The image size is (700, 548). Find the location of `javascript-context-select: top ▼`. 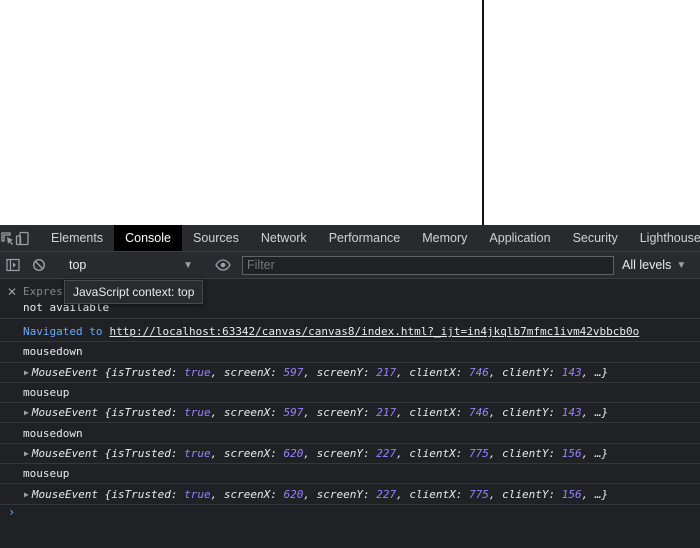

javascript-context-select: top ▼ is located at coordinates (131, 265).